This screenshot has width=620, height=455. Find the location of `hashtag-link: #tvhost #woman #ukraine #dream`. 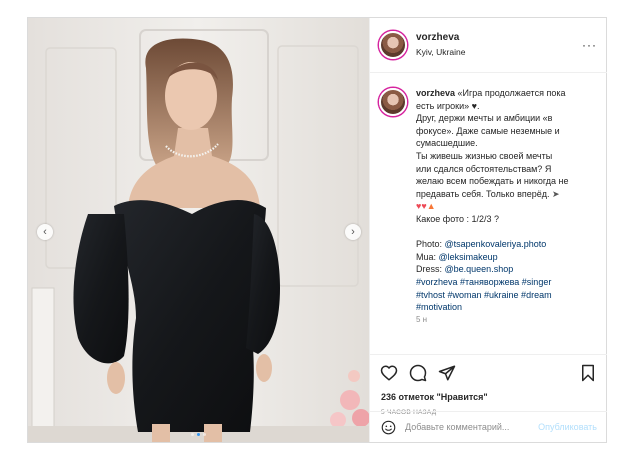

hashtag-link: #tvhost #woman #ukraine #dream is located at coordinates (507, 295).